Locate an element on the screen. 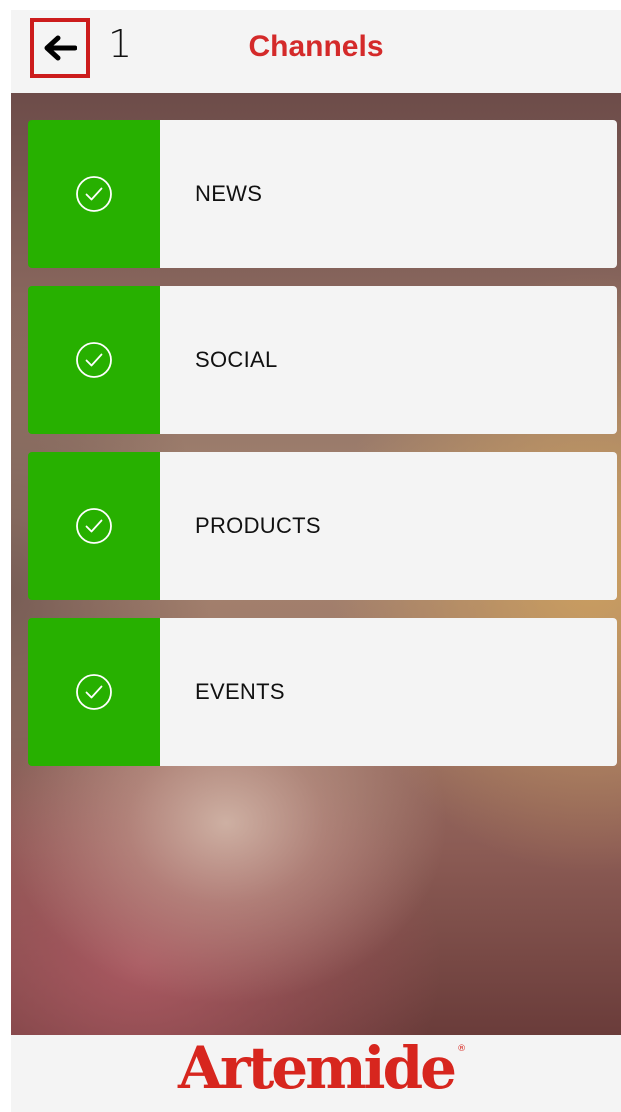 The width and height of the screenshot is (621, 1112). footer: Artemide ® is located at coordinates (316, 1073).